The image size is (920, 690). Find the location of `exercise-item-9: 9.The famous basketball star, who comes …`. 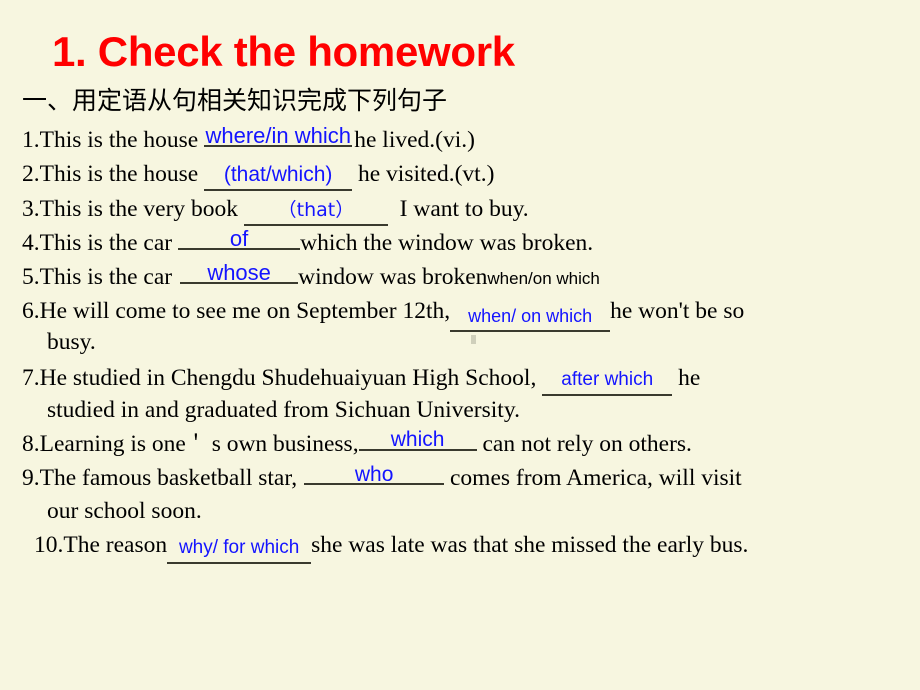

exercise-item-9: 9.The famous basketball star, who comes … is located at coordinates (382, 477).